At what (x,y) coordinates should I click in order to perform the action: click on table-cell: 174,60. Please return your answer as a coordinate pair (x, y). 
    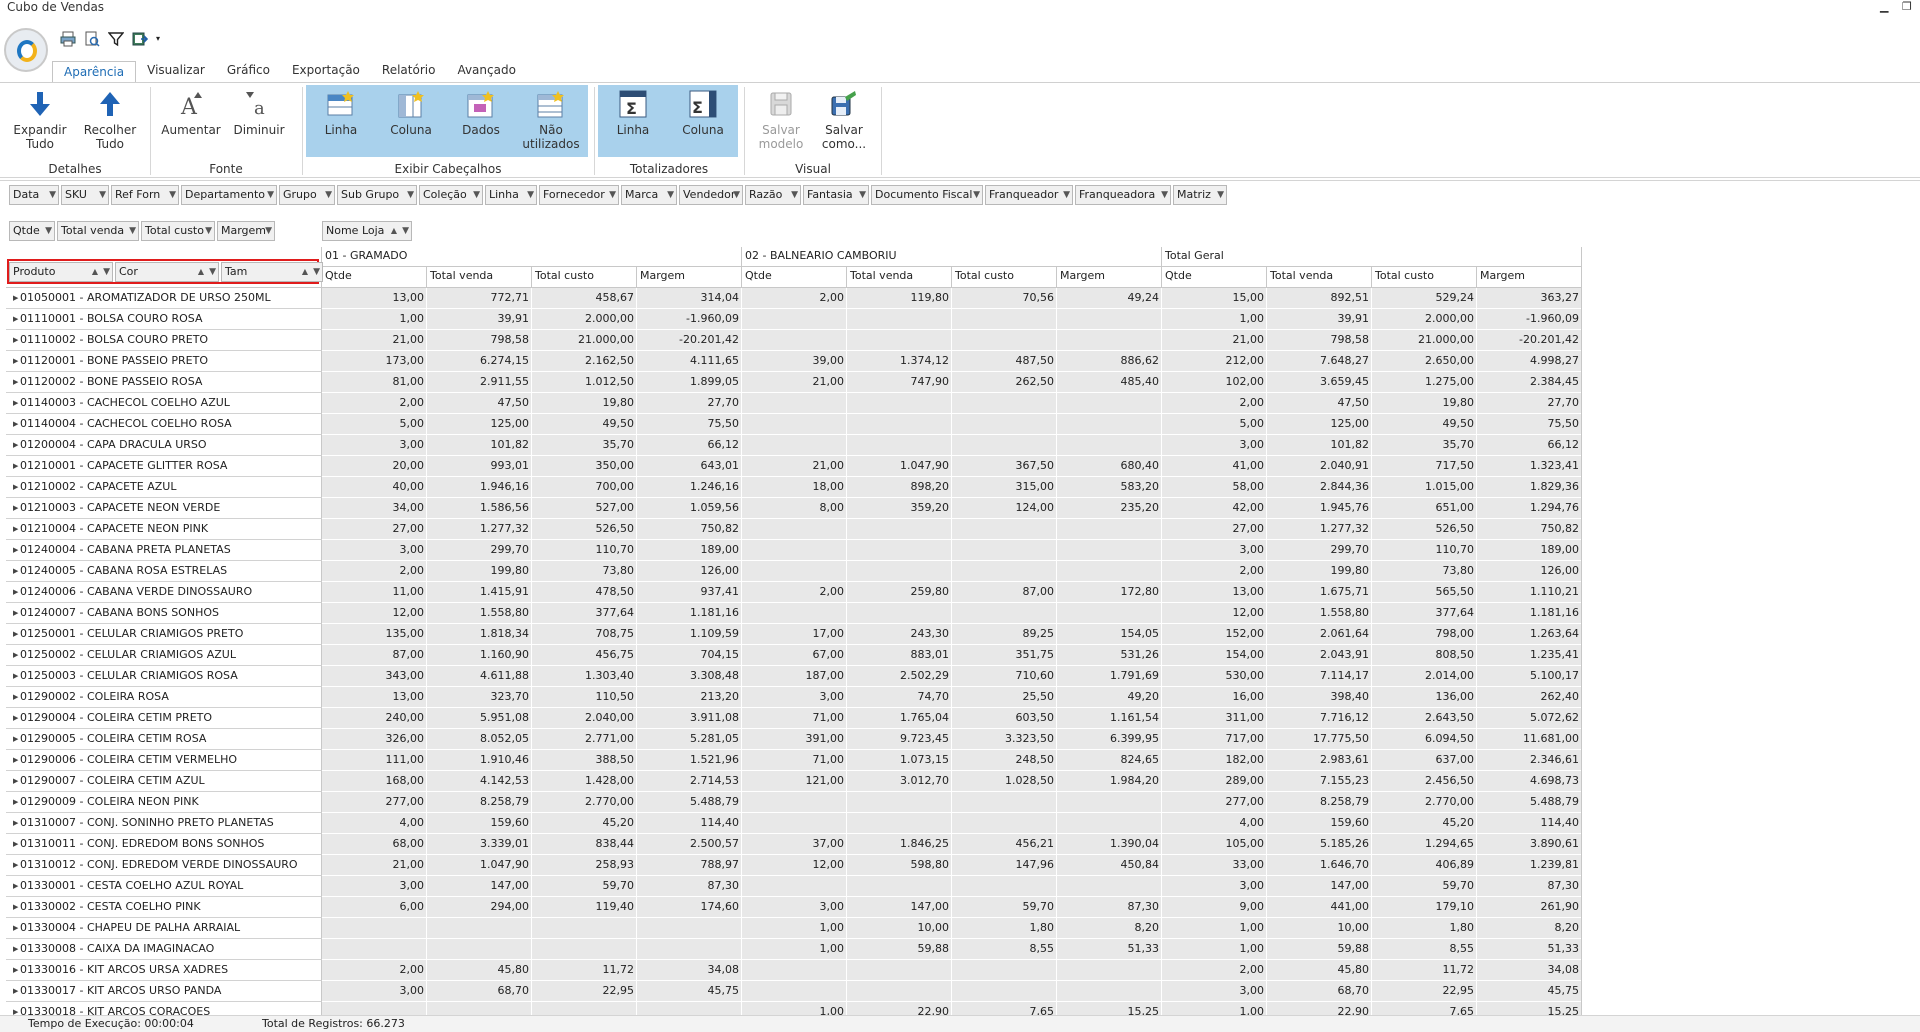
    Looking at the image, I should click on (689, 907).